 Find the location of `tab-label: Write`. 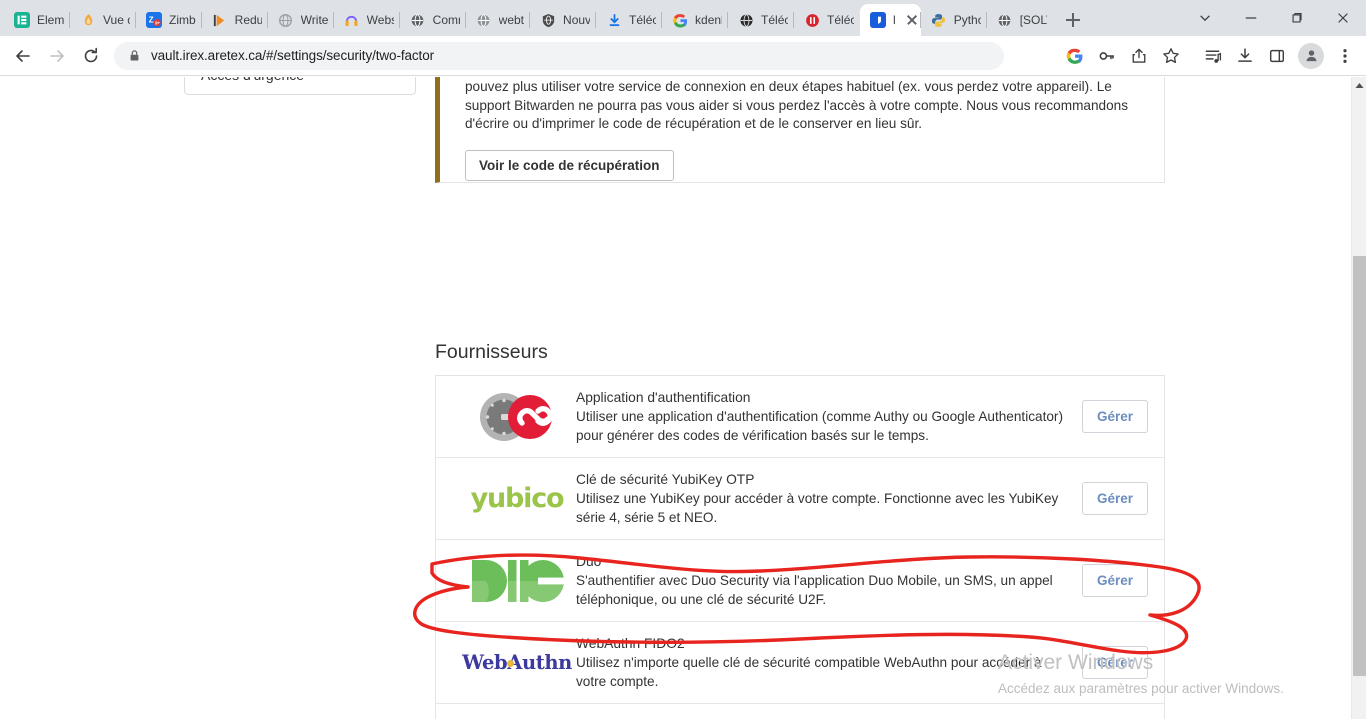

tab-label: Write is located at coordinates (314, 20).